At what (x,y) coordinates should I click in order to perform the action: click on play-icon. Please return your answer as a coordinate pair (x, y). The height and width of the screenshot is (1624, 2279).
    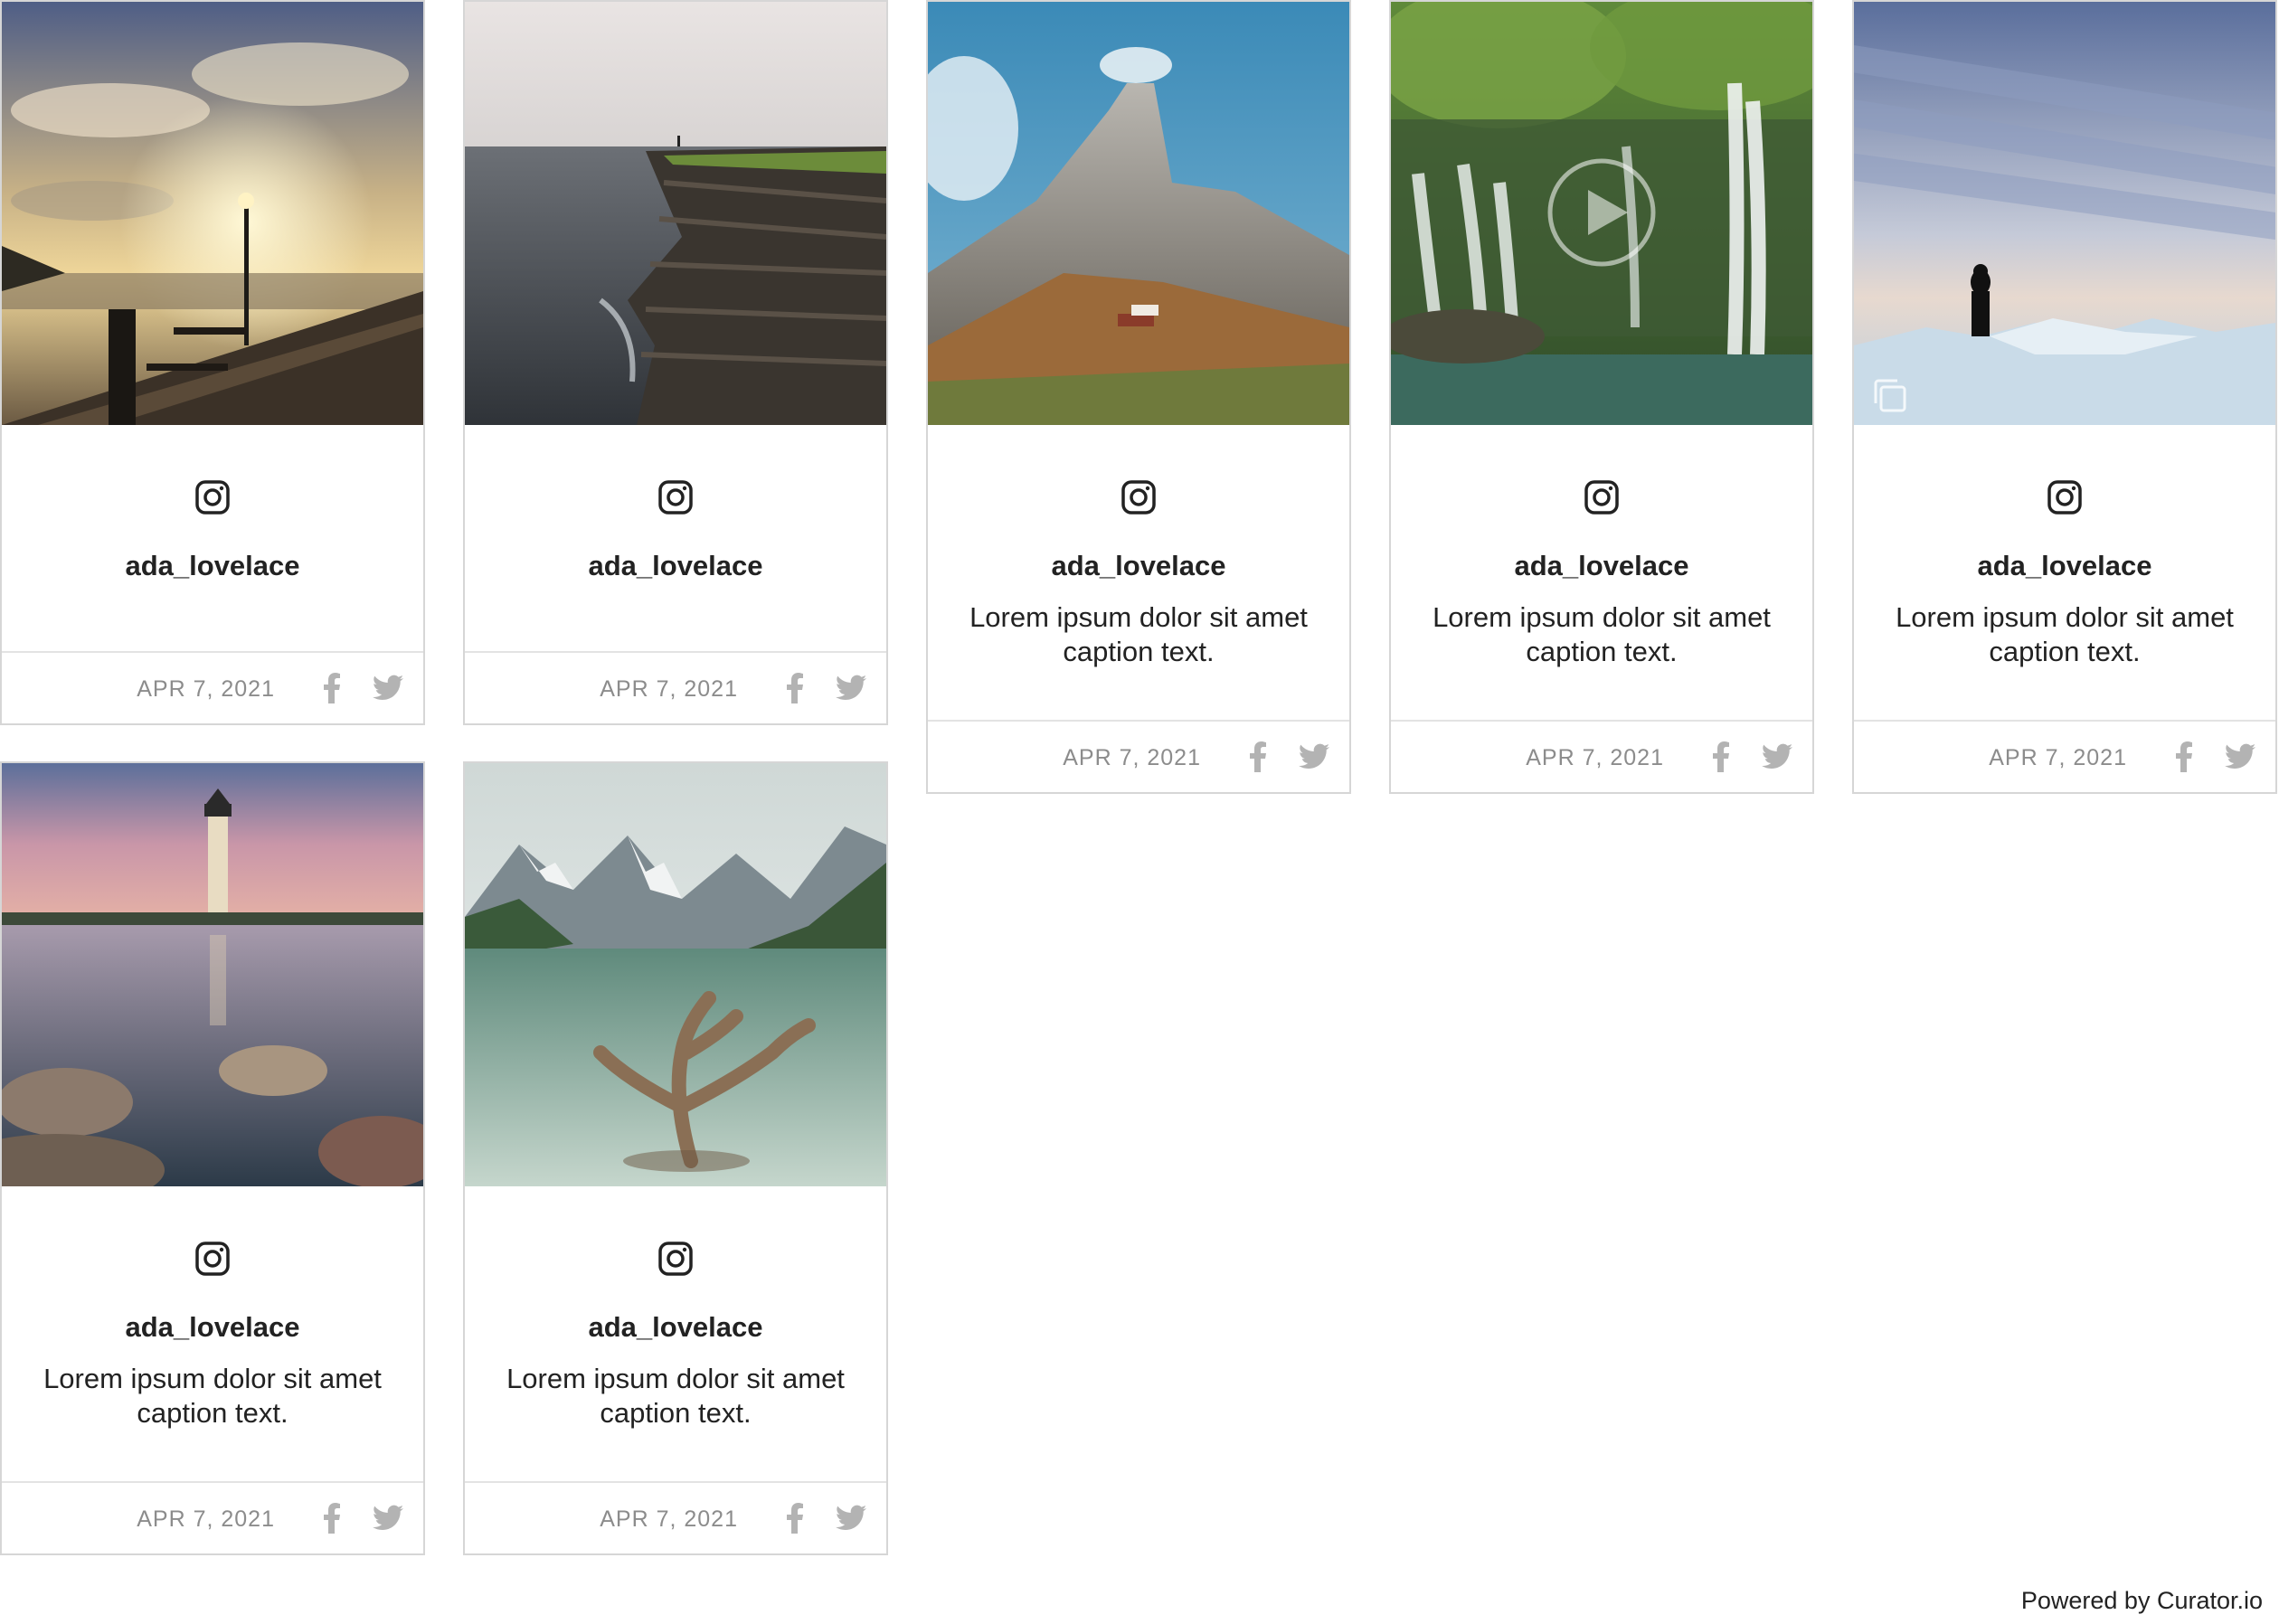
    Looking at the image, I should click on (1601, 212).